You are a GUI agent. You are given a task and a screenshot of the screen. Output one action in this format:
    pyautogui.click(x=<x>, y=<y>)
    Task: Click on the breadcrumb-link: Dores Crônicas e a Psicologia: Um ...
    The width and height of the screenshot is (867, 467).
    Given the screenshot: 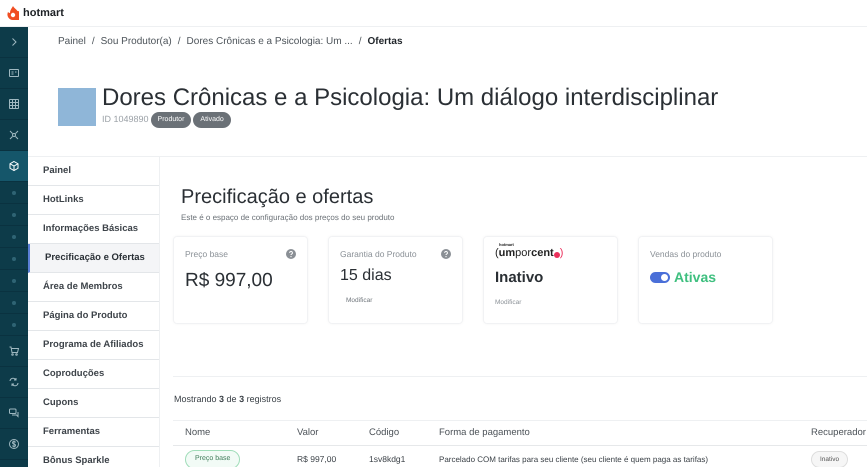 What is the action you would take?
    pyautogui.click(x=269, y=41)
    